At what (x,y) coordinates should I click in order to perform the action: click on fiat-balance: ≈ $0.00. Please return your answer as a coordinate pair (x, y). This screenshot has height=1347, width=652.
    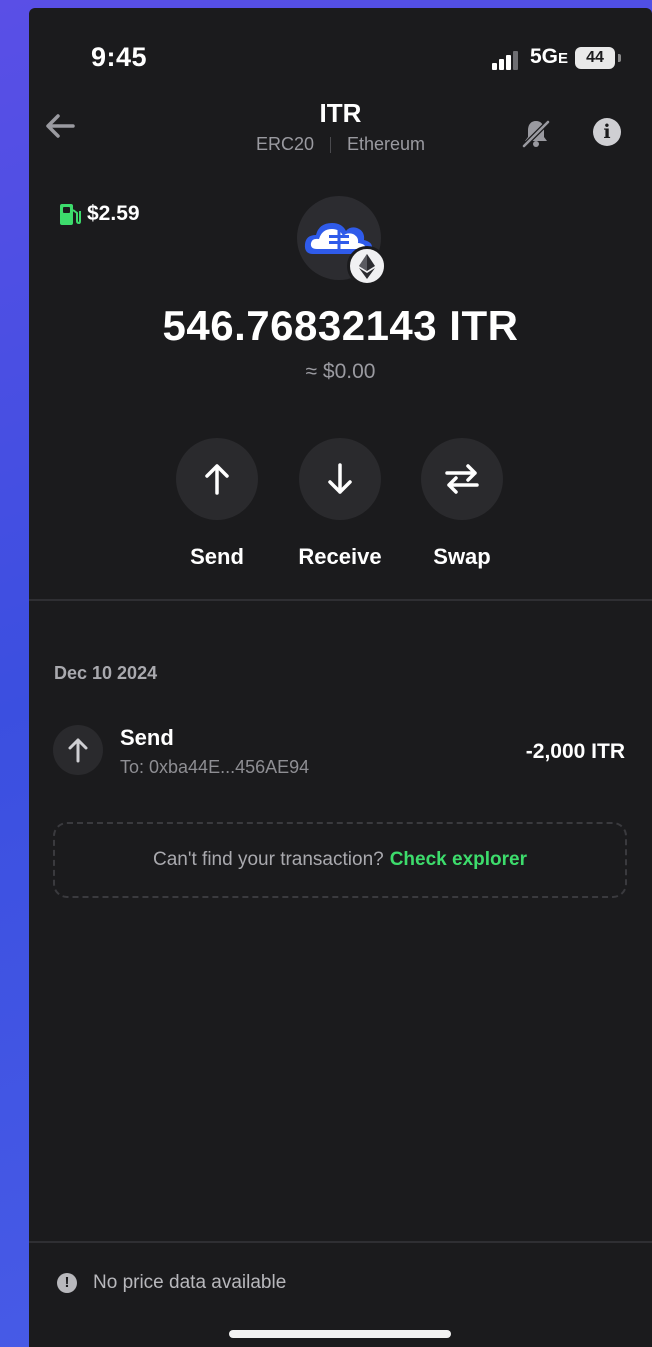
    Looking at the image, I should click on (340, 371).